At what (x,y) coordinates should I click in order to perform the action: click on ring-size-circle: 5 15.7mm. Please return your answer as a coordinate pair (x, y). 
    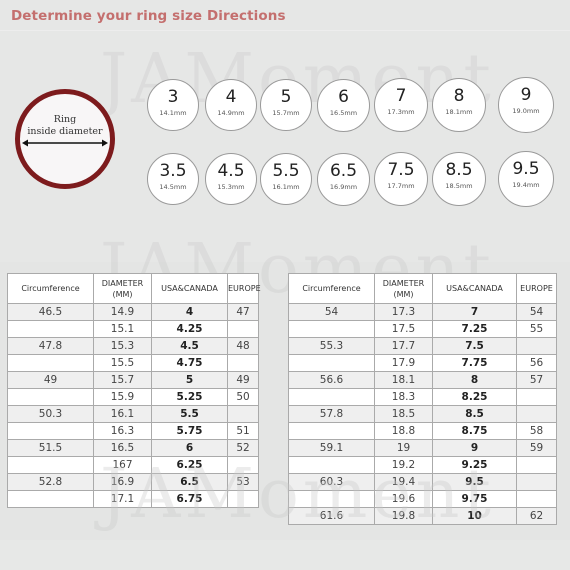
    Looking at the image, I should click on (286, 105).